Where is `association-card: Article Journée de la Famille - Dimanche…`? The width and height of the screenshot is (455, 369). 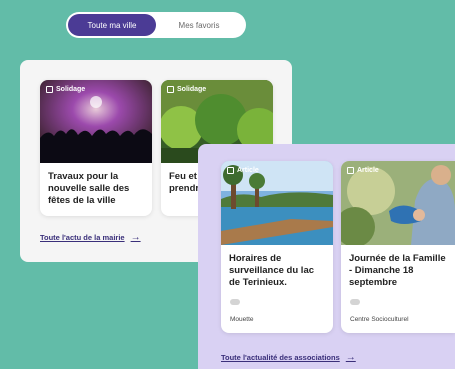
association-card: Article Journée de la Famille - Dimanche… is located at coordinates (398, 247).